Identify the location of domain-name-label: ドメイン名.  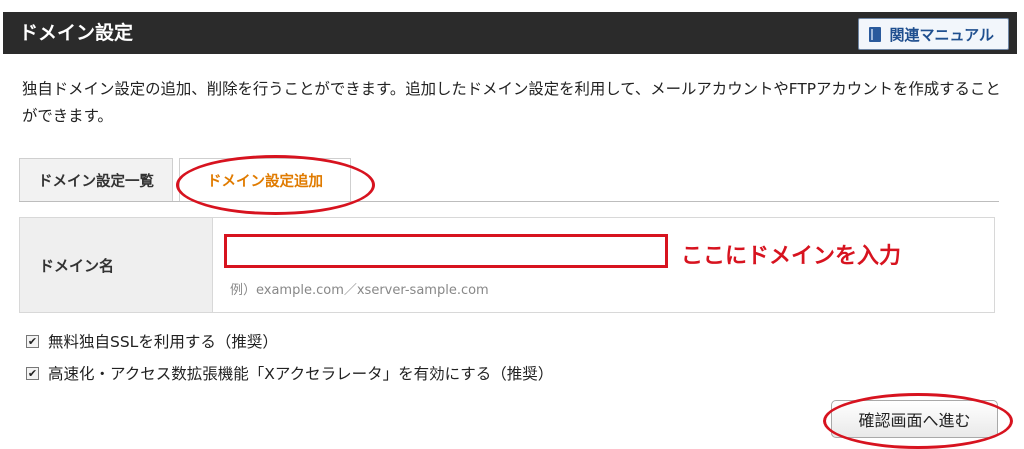
(77, 265).